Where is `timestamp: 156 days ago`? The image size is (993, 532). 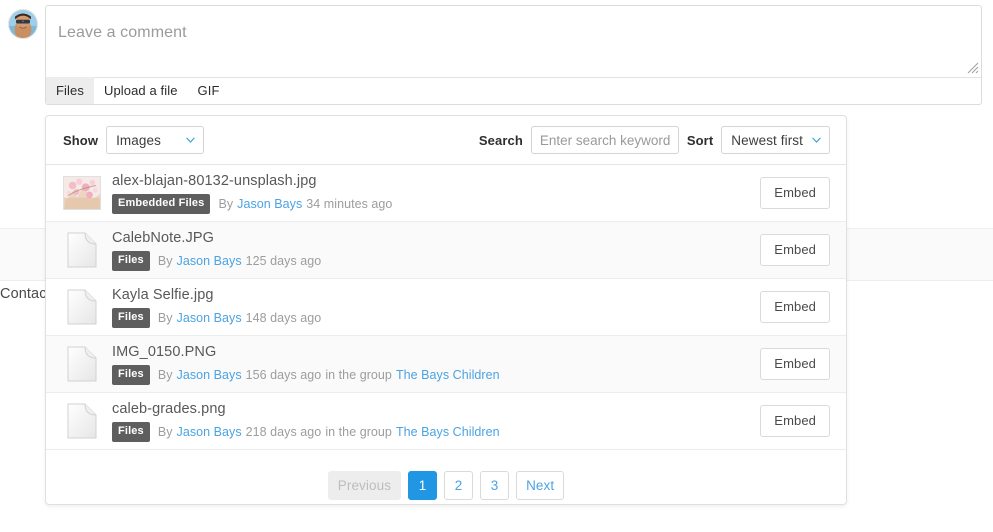 timestamp: 156 days ago is located at coordinates (283, 374).